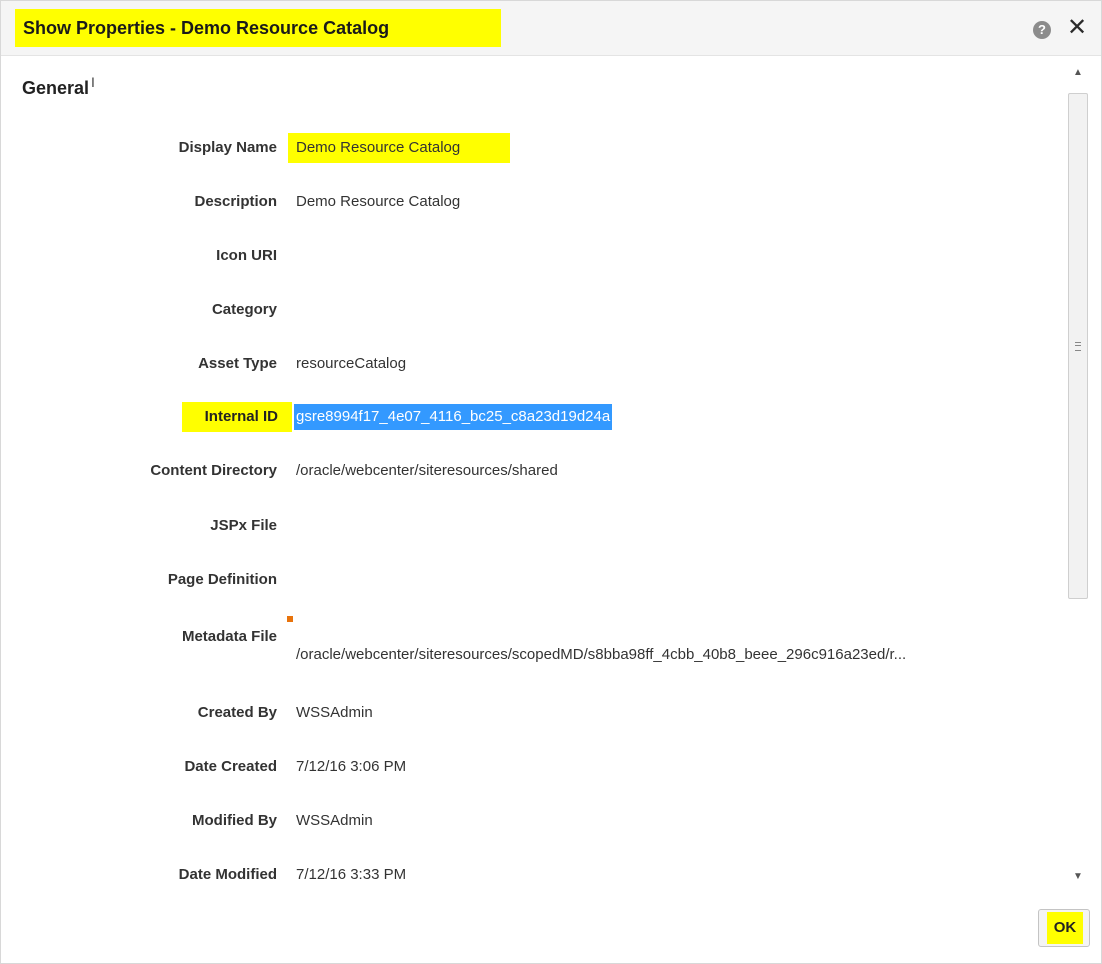 The image size is (1102, 964). What do you see at coordinates (237, 712) in the screenshot?
I see `property-label: Created By` at bounding box center [237, 712].